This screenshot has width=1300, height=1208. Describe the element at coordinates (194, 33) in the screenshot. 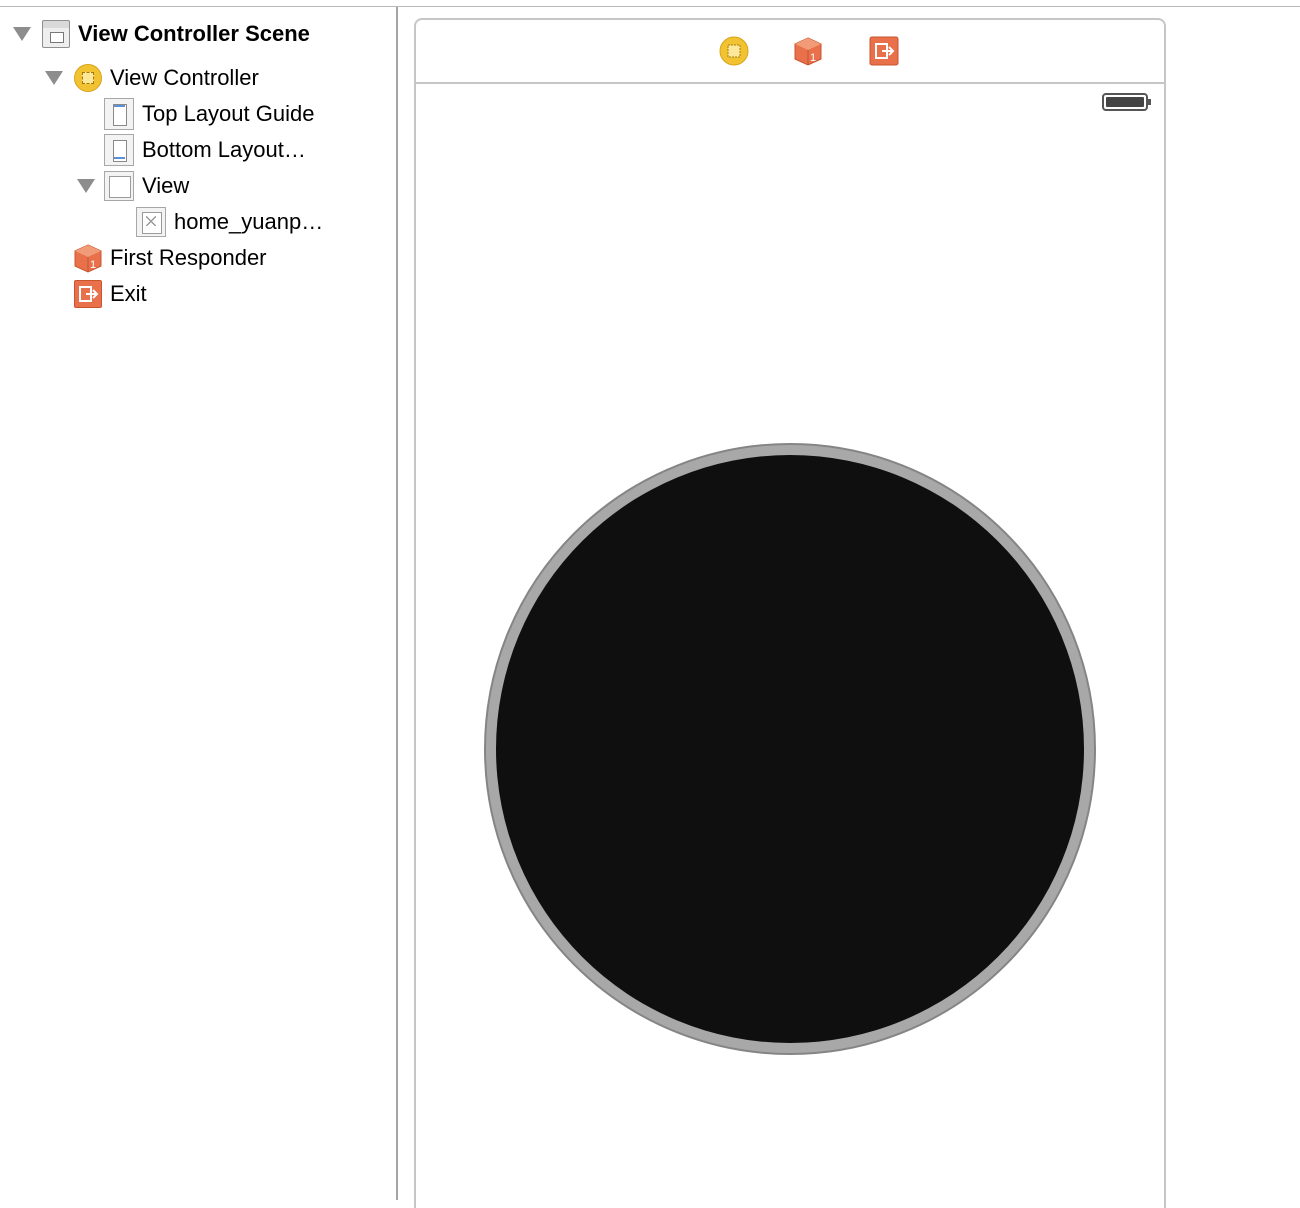

I see `outline-item-label: View Controller Scene` at that location.